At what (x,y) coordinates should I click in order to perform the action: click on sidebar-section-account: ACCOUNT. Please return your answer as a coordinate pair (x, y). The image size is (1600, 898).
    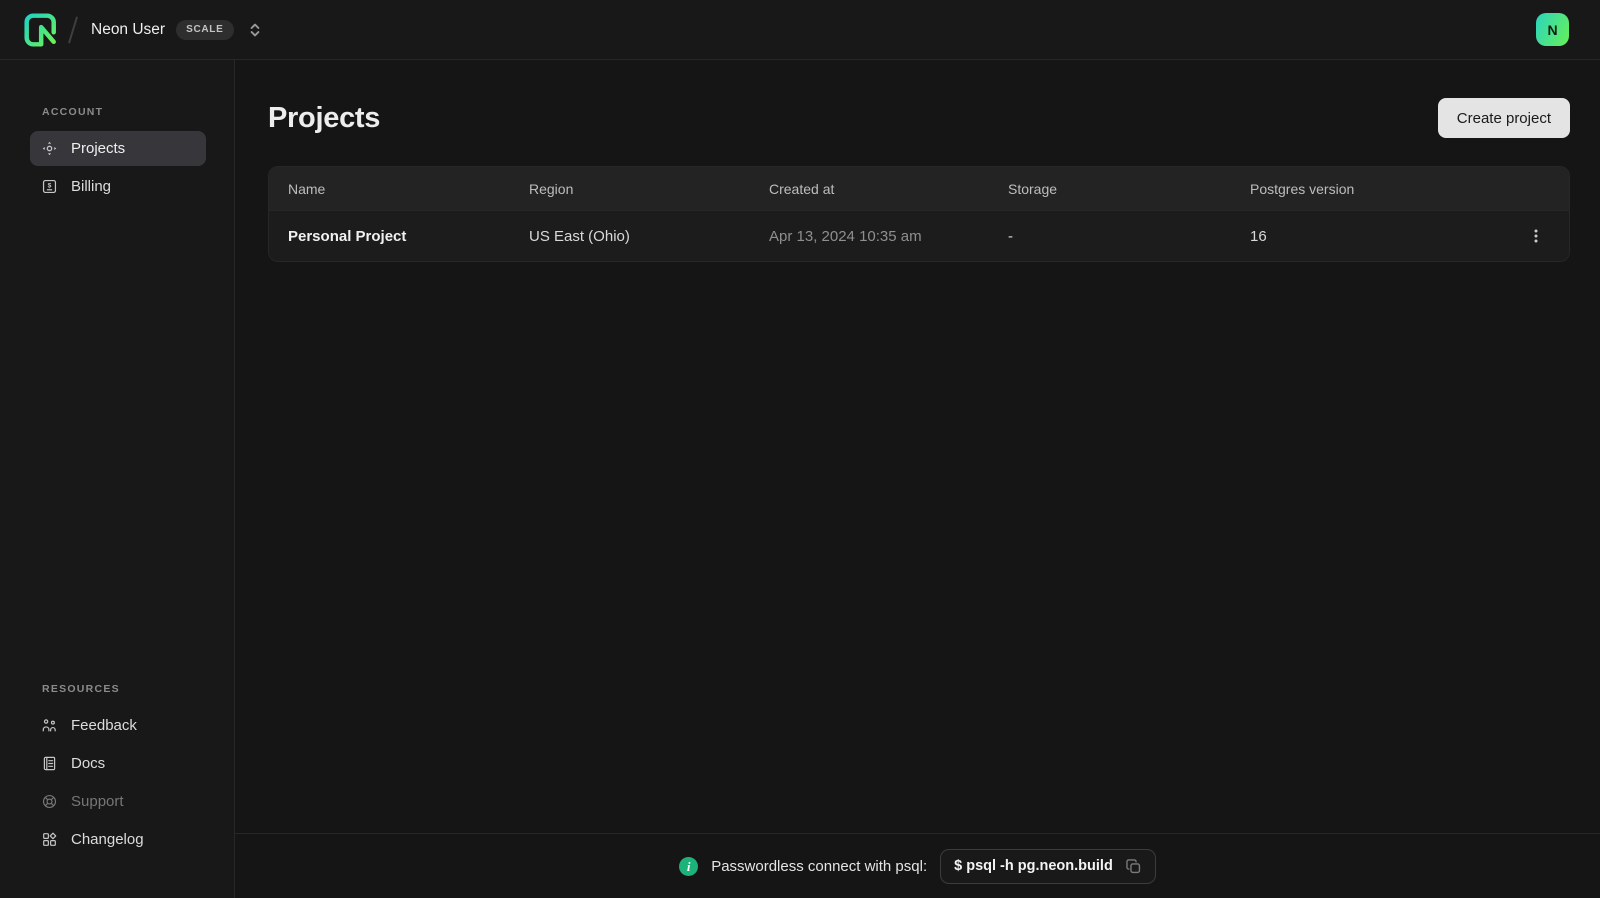
    Looking at the image, I should click on (73, 112).